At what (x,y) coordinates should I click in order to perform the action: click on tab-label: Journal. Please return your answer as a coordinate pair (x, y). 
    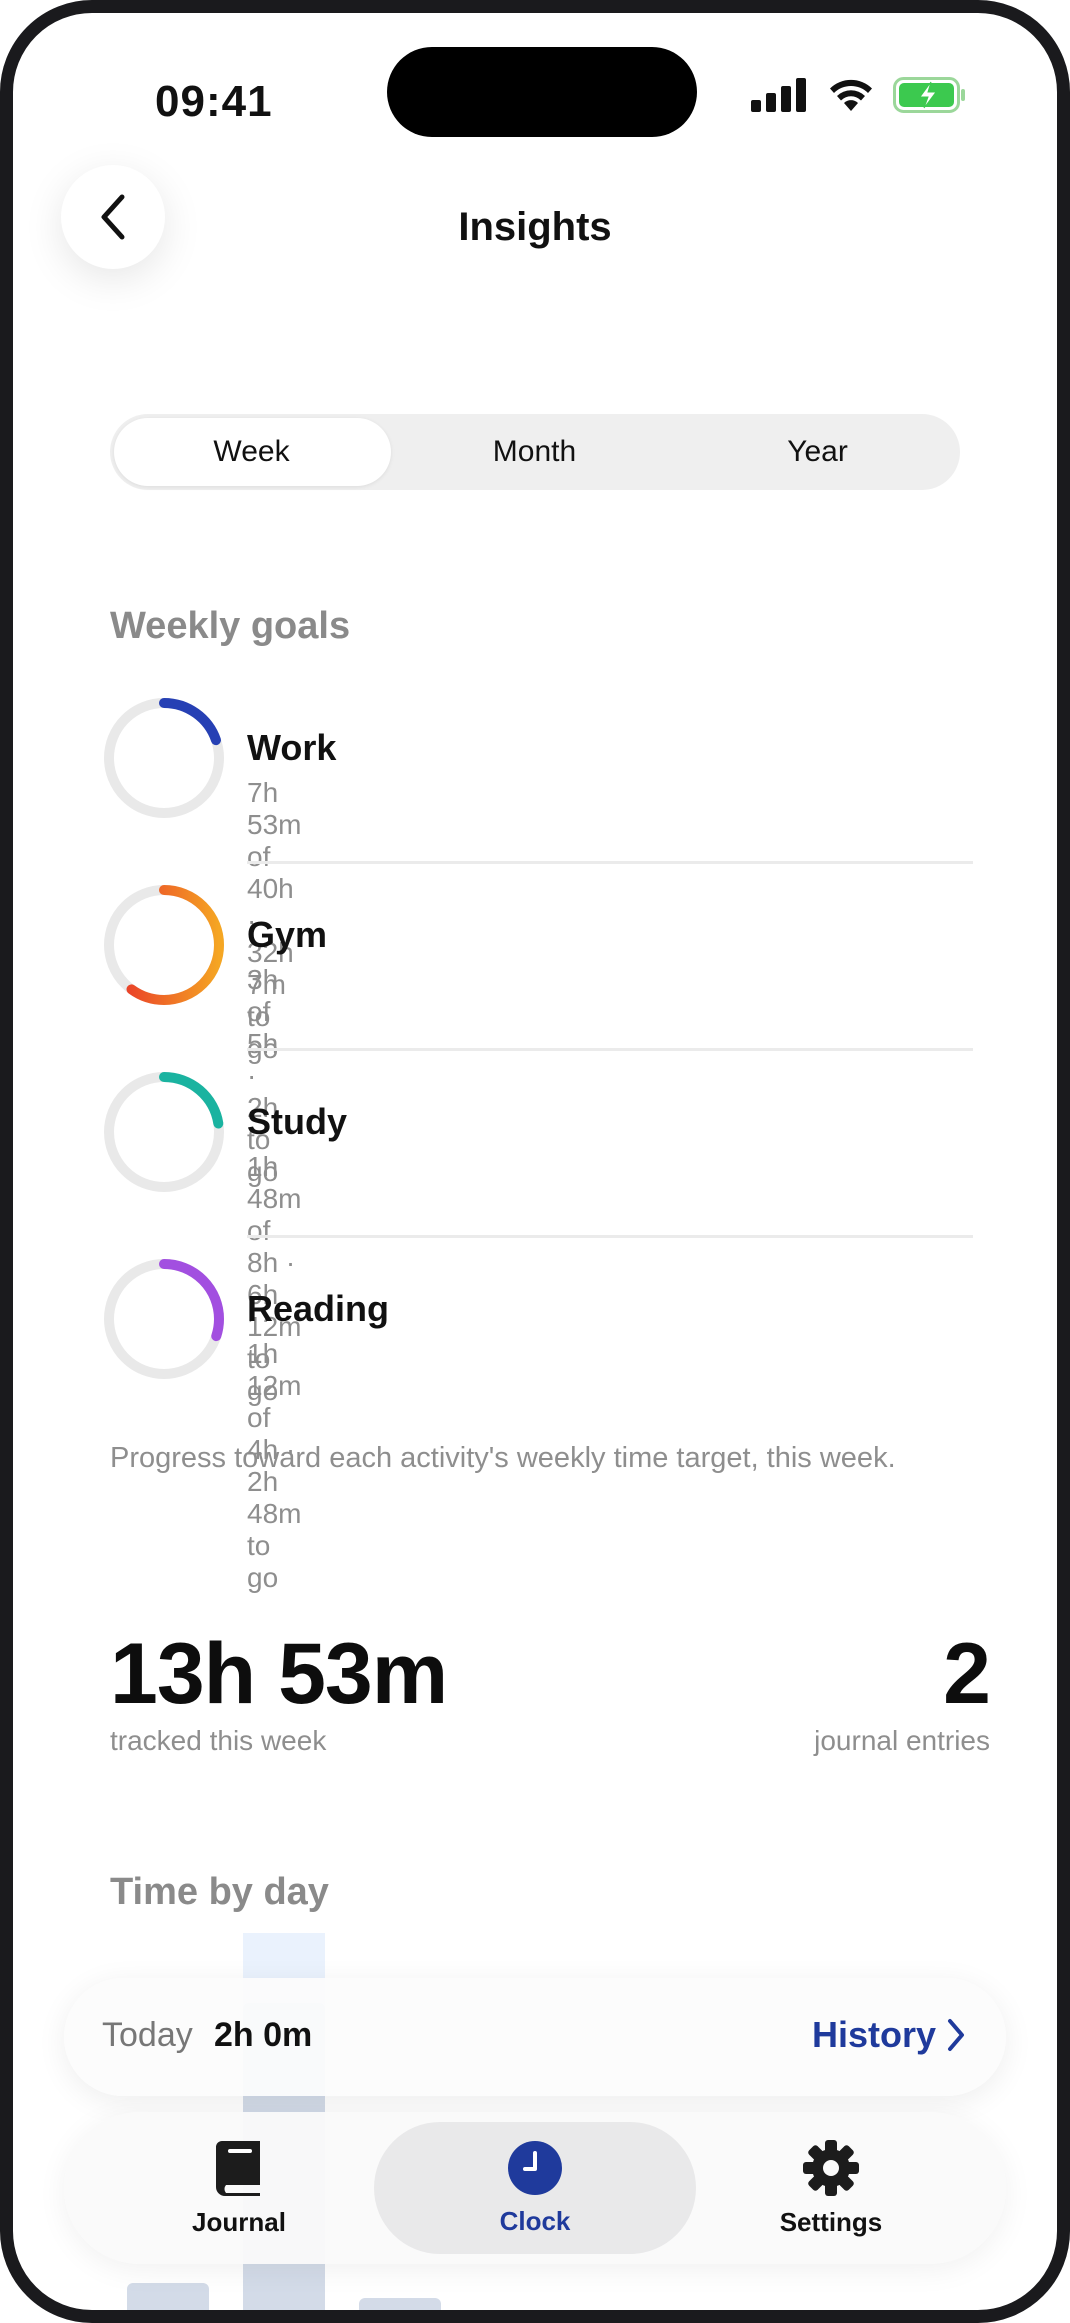
    Looking at the image, I should click on (239, 2221).